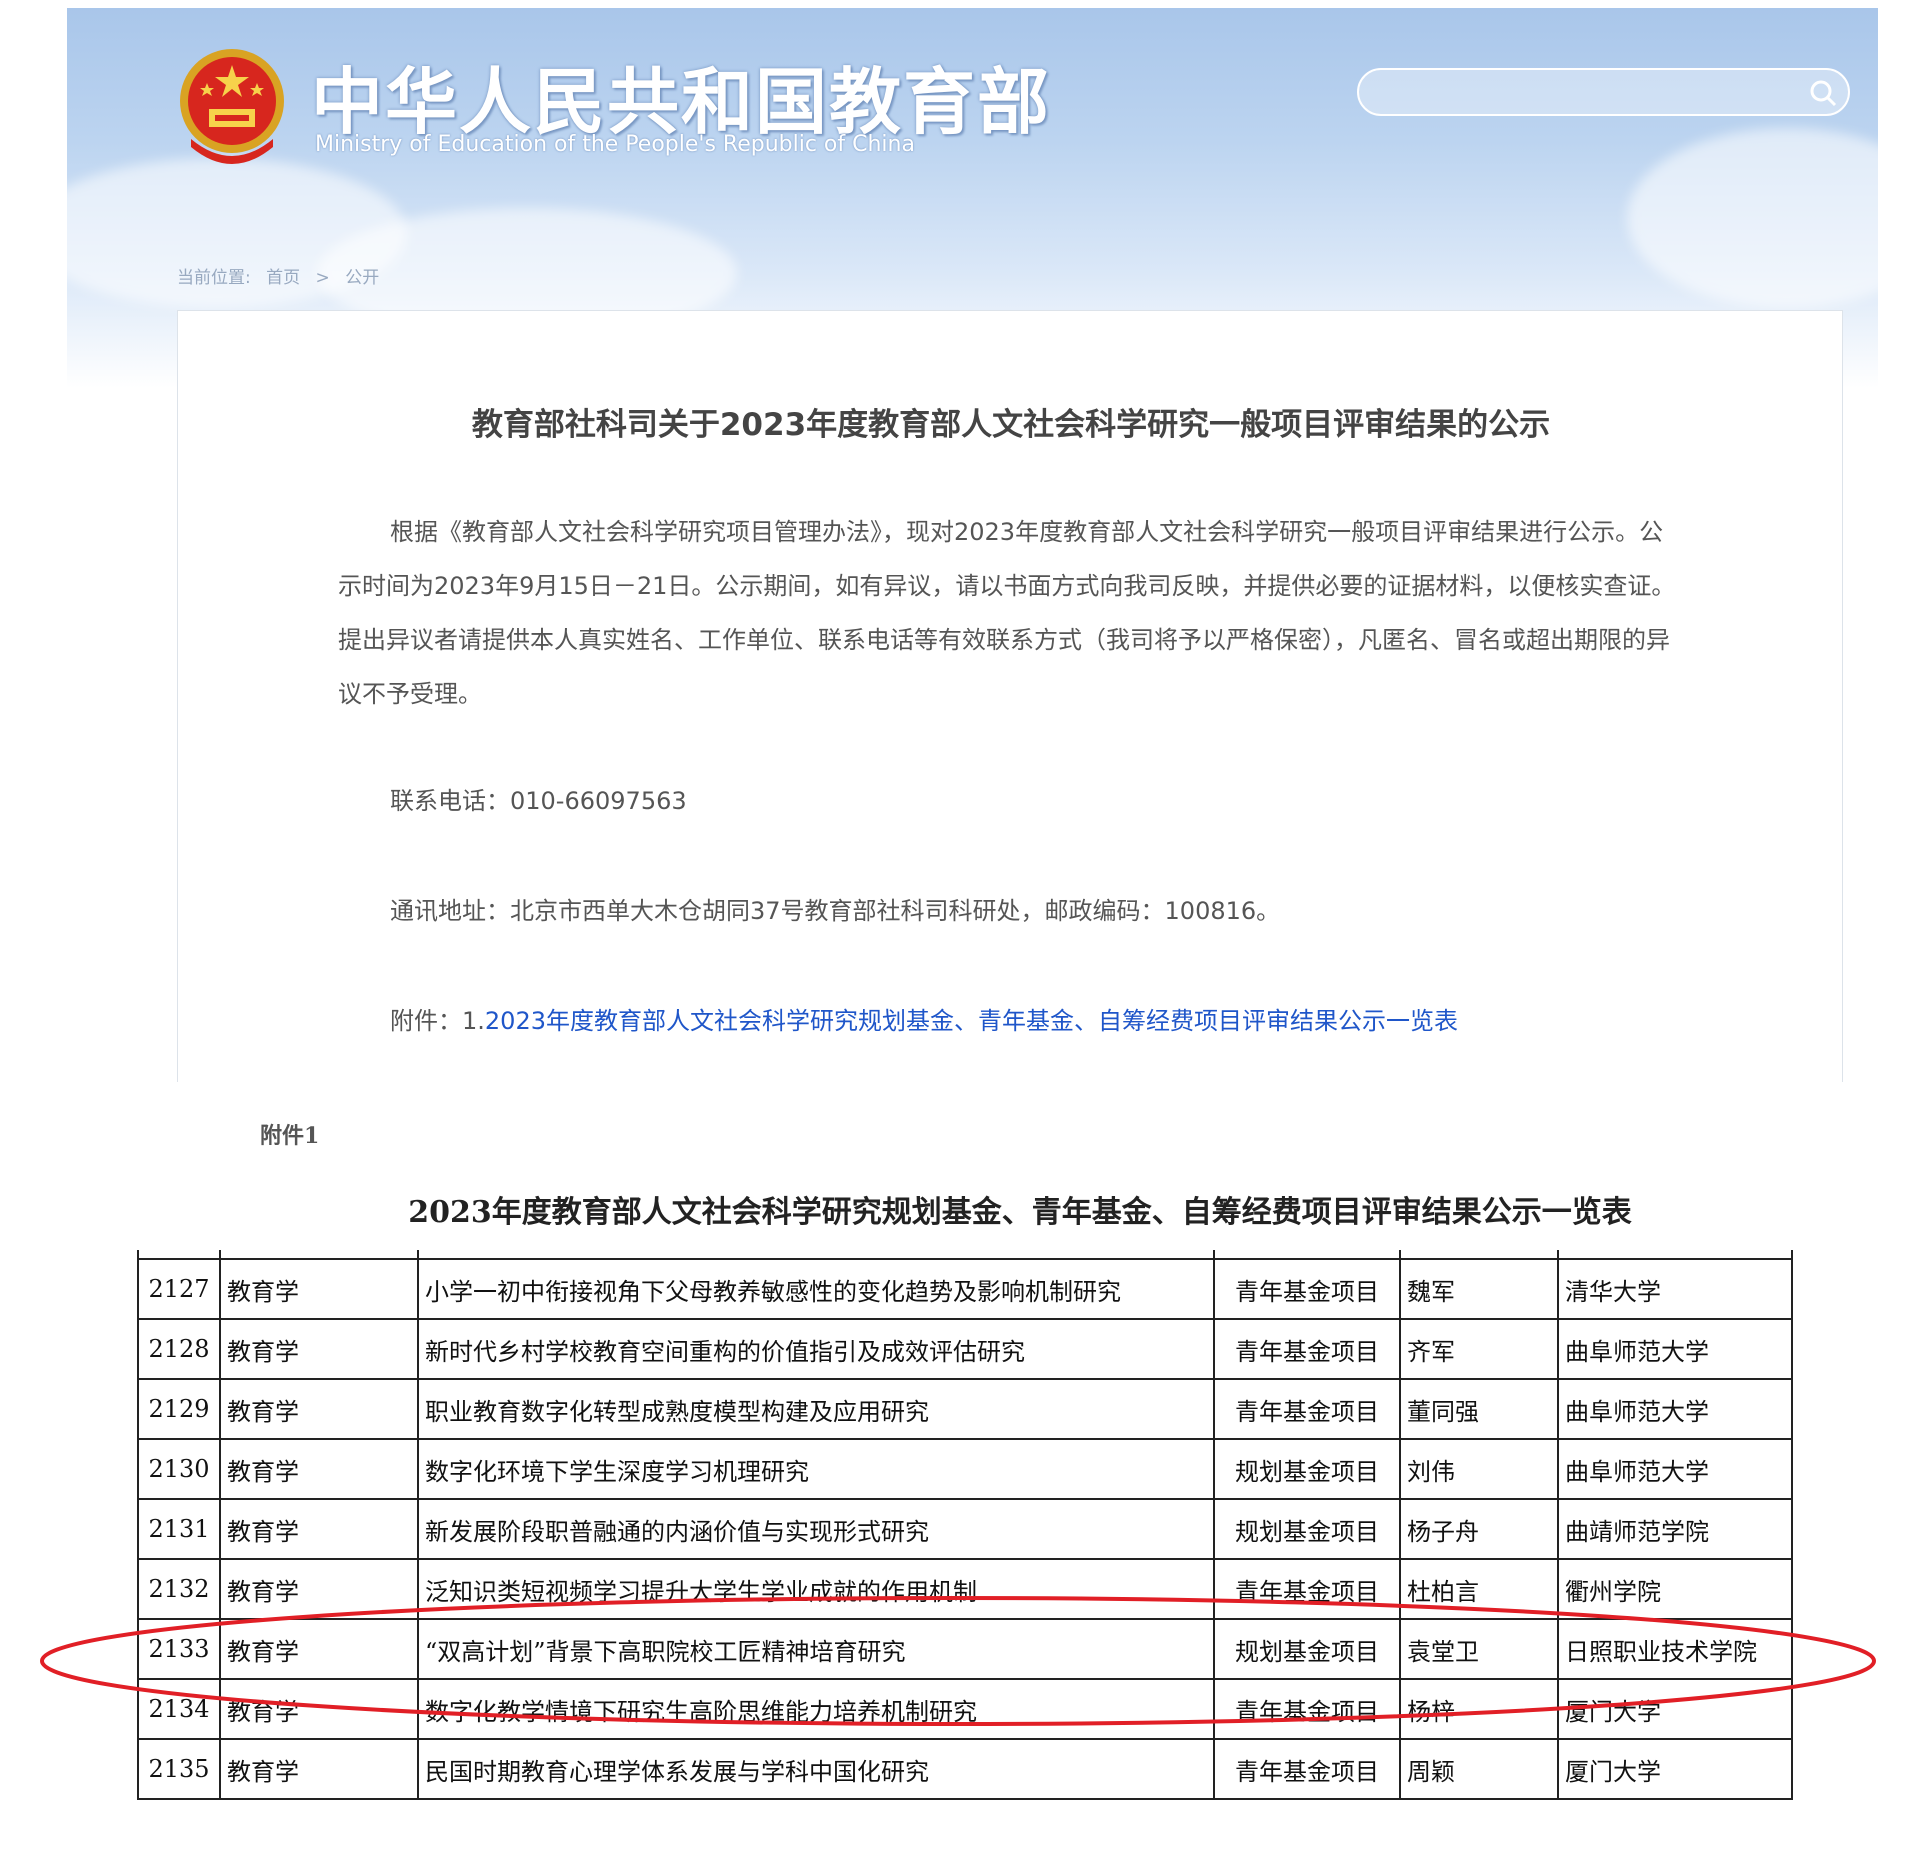 The width and height of the screenshot is (1916, 1856). I want to click on phone-value: 010-66097563, so click(598, 801).